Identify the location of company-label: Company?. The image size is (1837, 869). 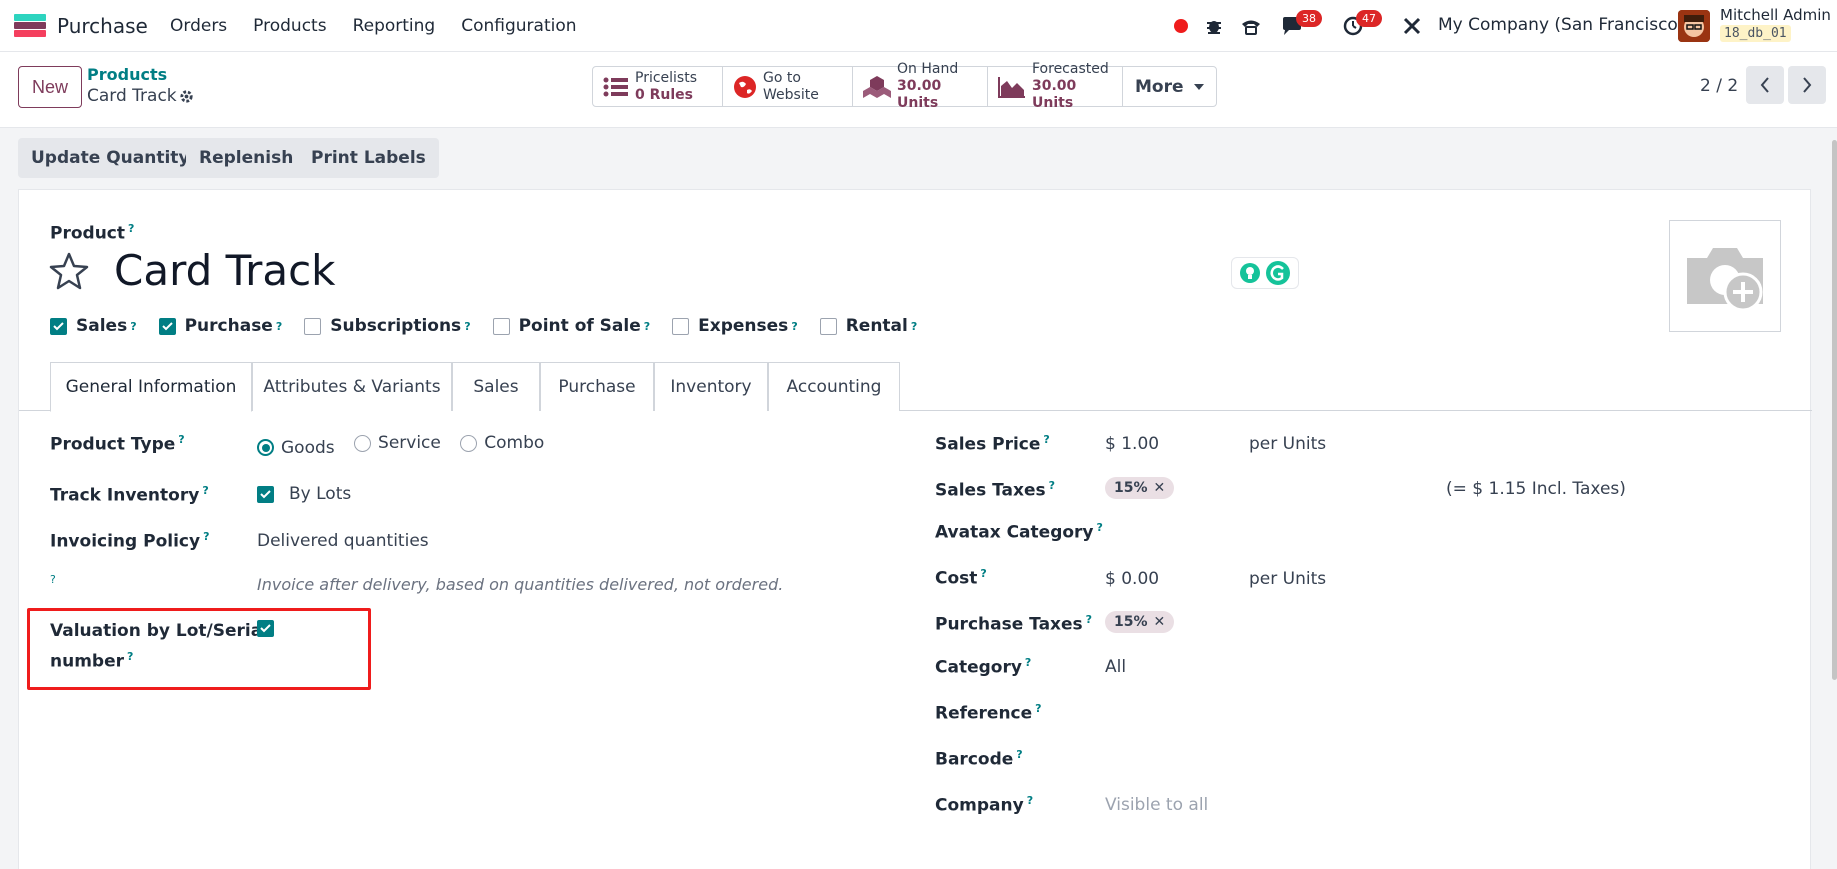
(984, 805).